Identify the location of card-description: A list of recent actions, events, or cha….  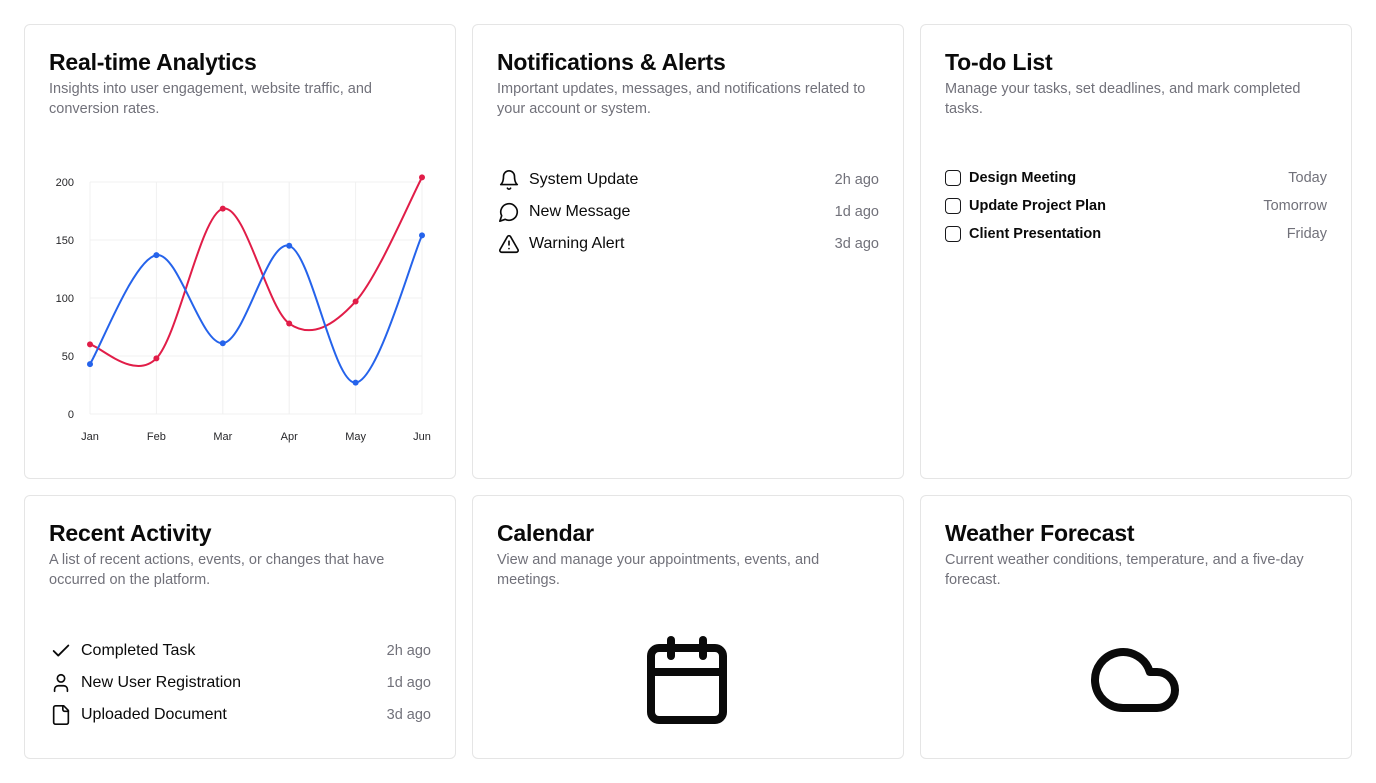
(217, 570).